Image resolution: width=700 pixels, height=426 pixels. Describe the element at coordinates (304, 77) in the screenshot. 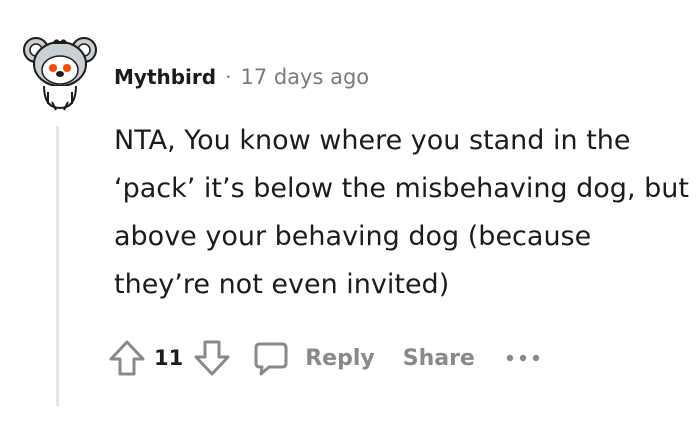

I see `timestamp: 17 days ago` at that location.